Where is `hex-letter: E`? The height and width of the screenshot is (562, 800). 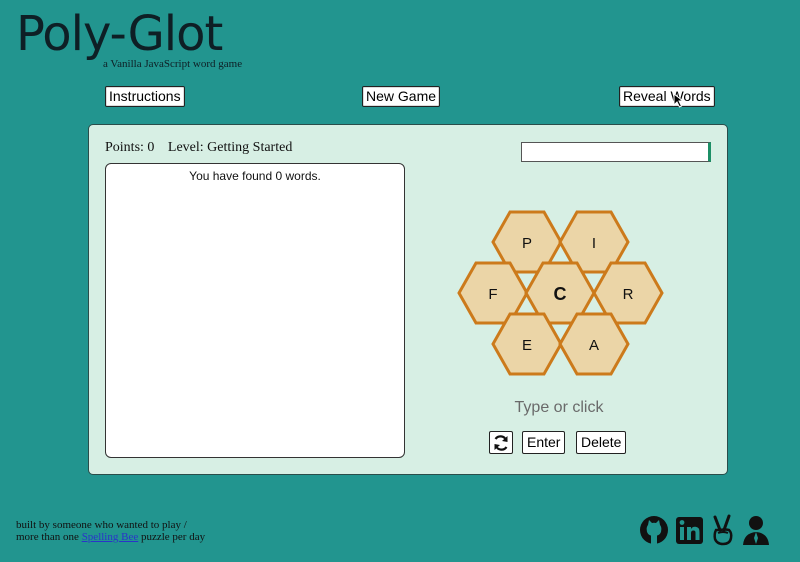
hex-letter: E is located at coordinates (527, 345).